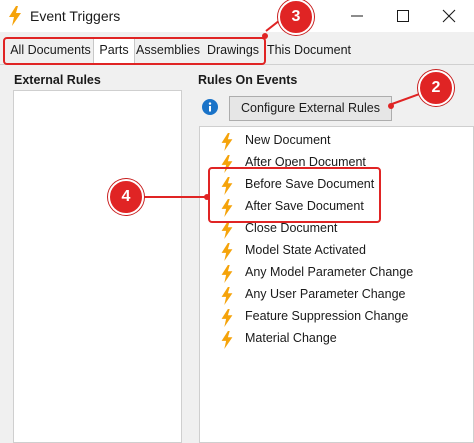  What do you see at coordinates (309, 50) in the screenshot?
I see `tab-this-document: This Document` at bounding box center [309, 50].